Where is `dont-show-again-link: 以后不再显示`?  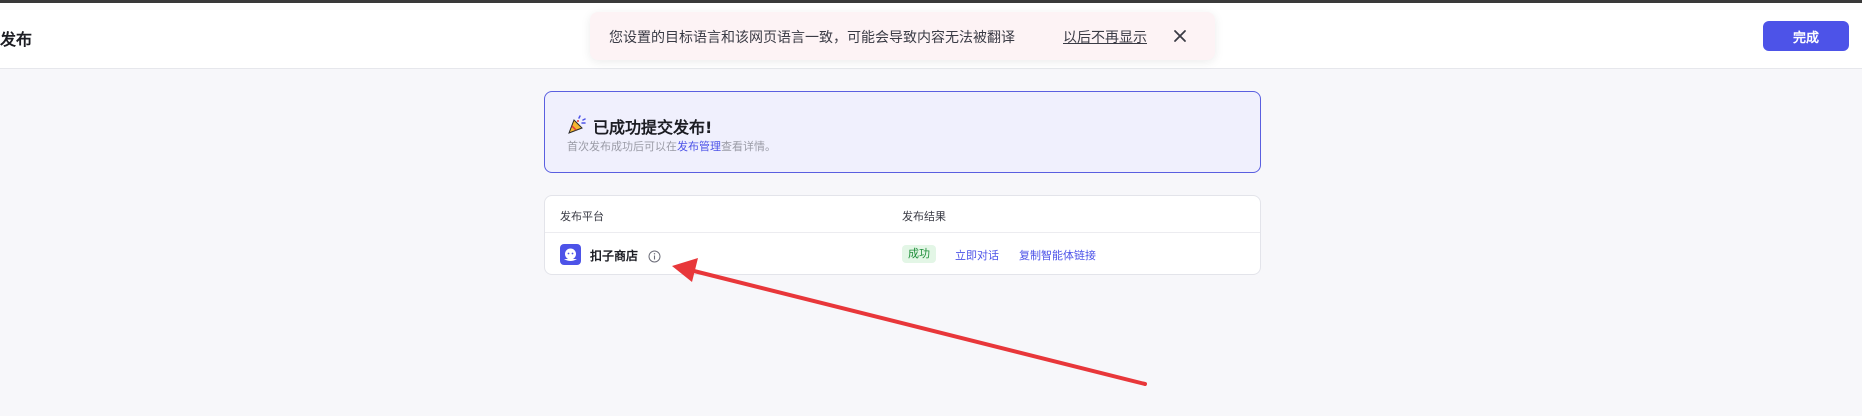
dont-show-again-link: 以后不再显示 is located at coordinates (1105, 37).